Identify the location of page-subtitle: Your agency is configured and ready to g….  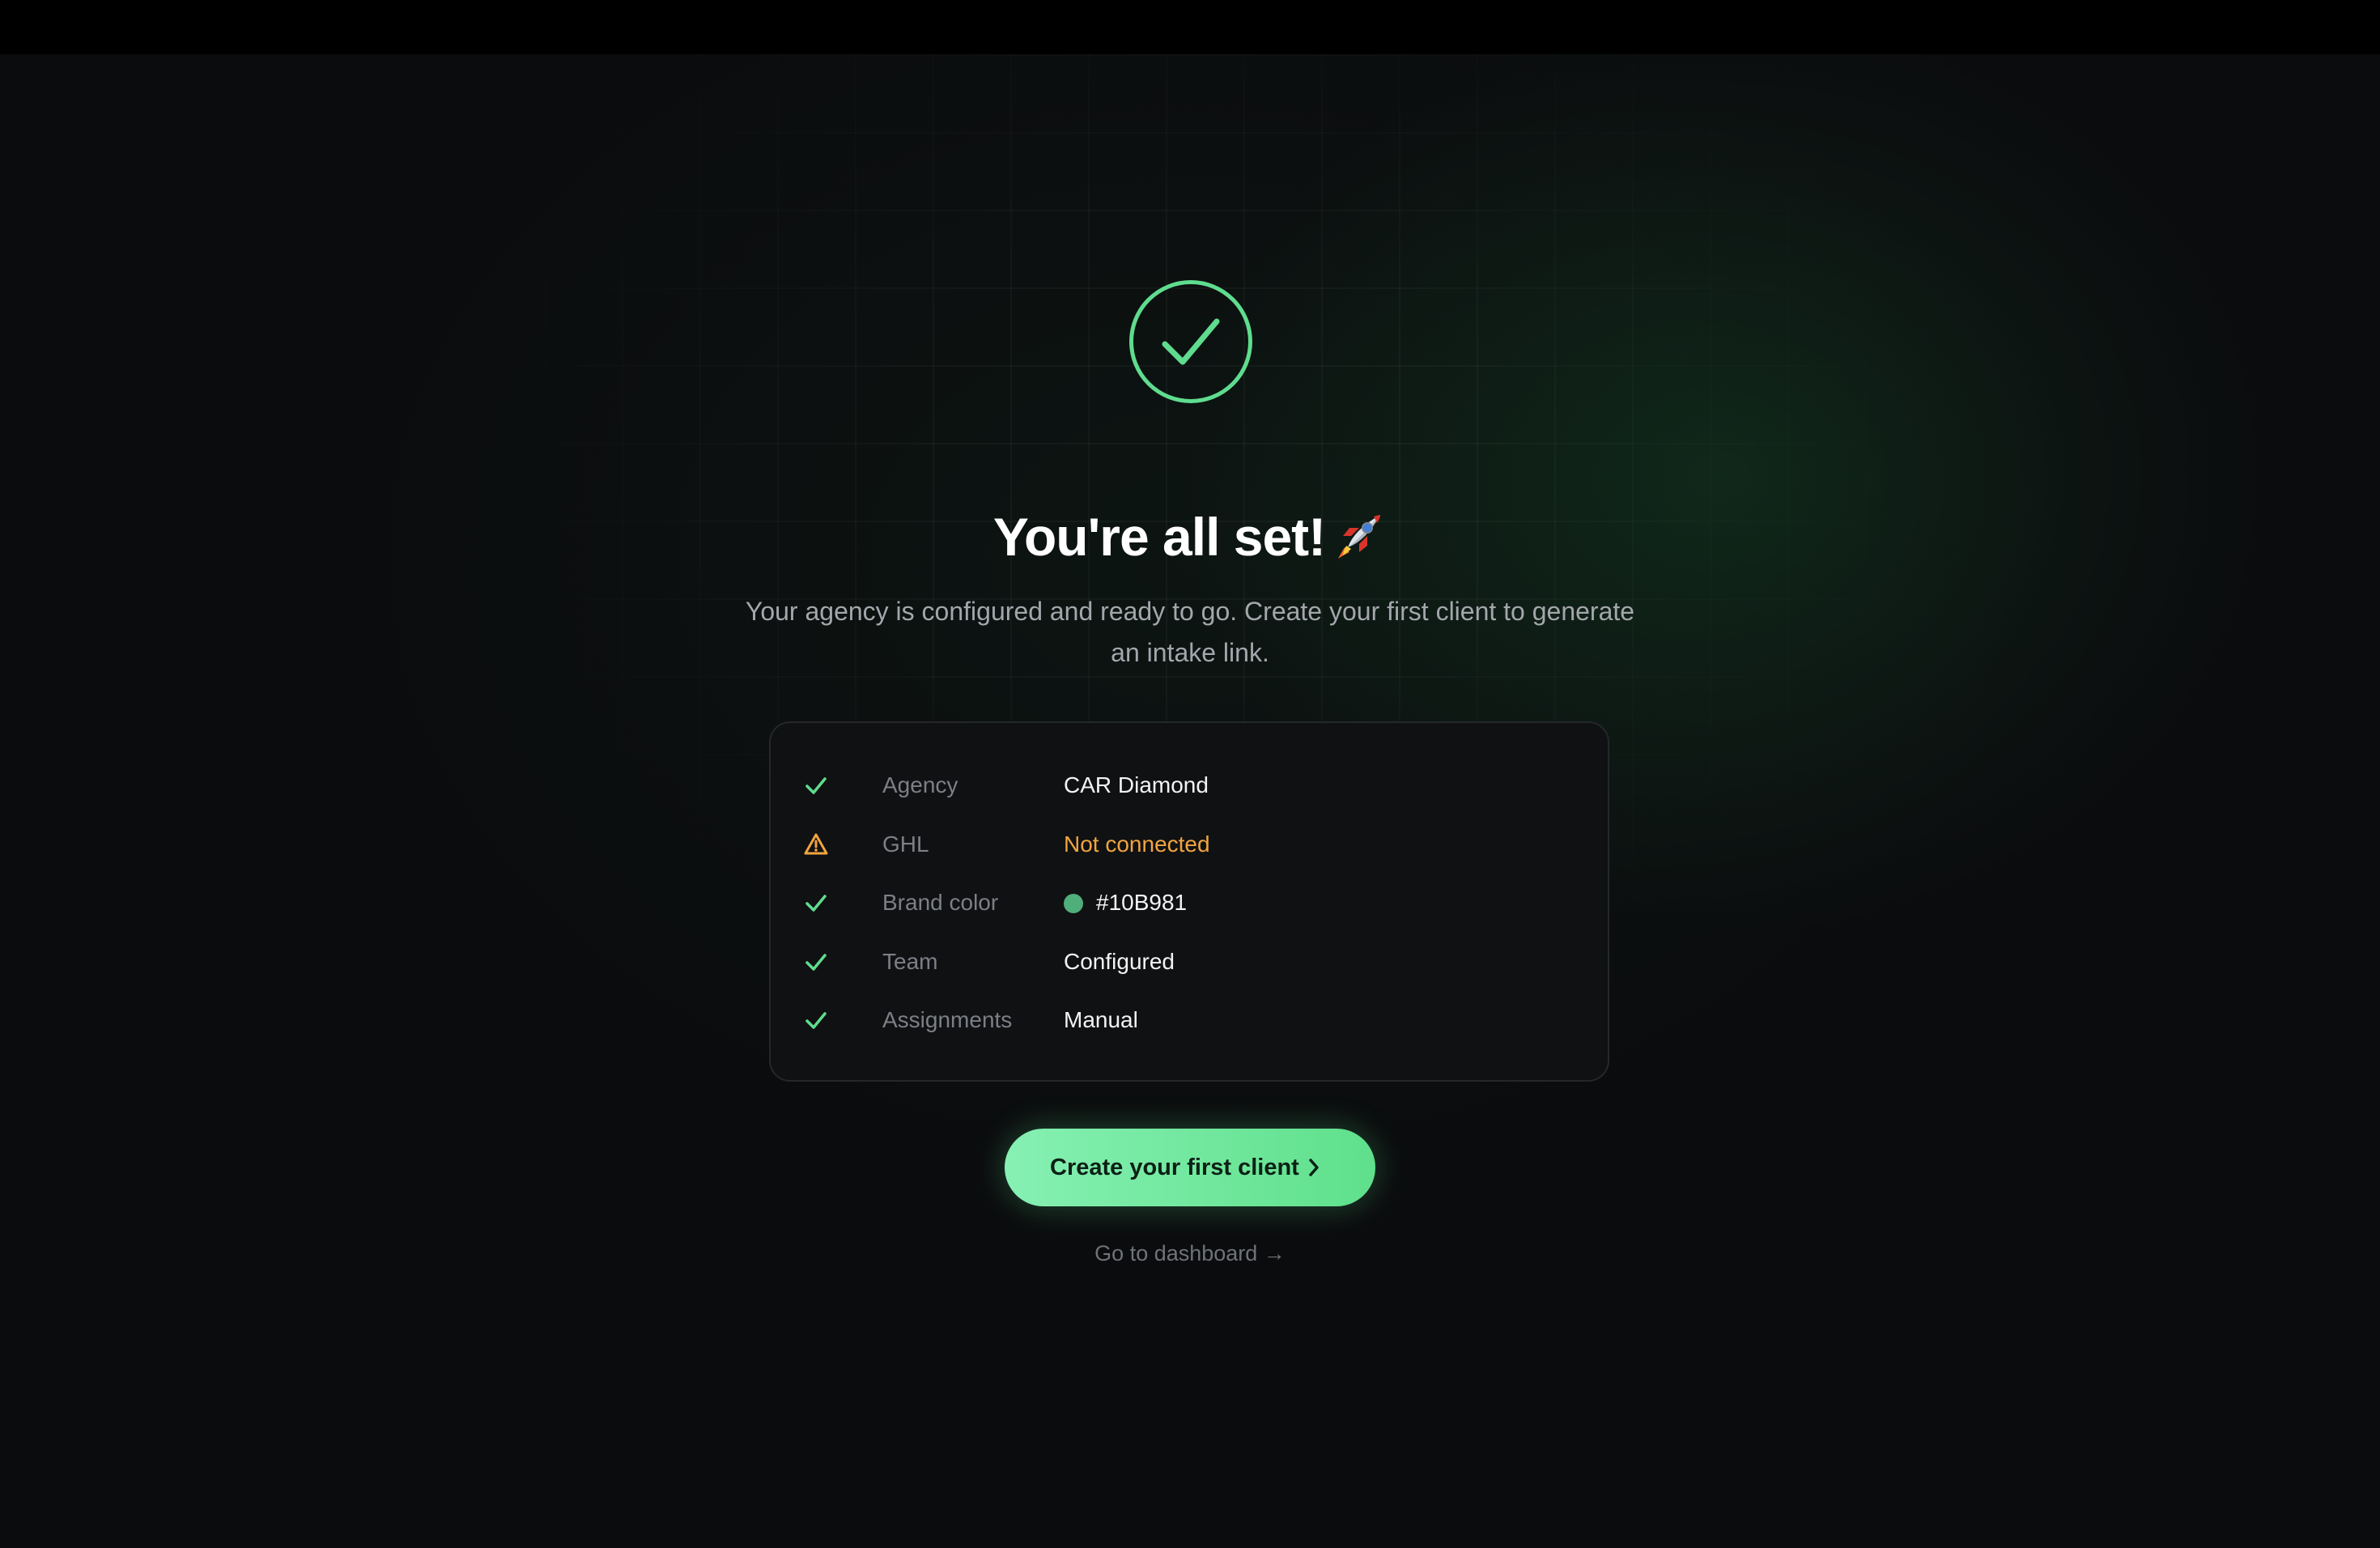
(1190, 632).